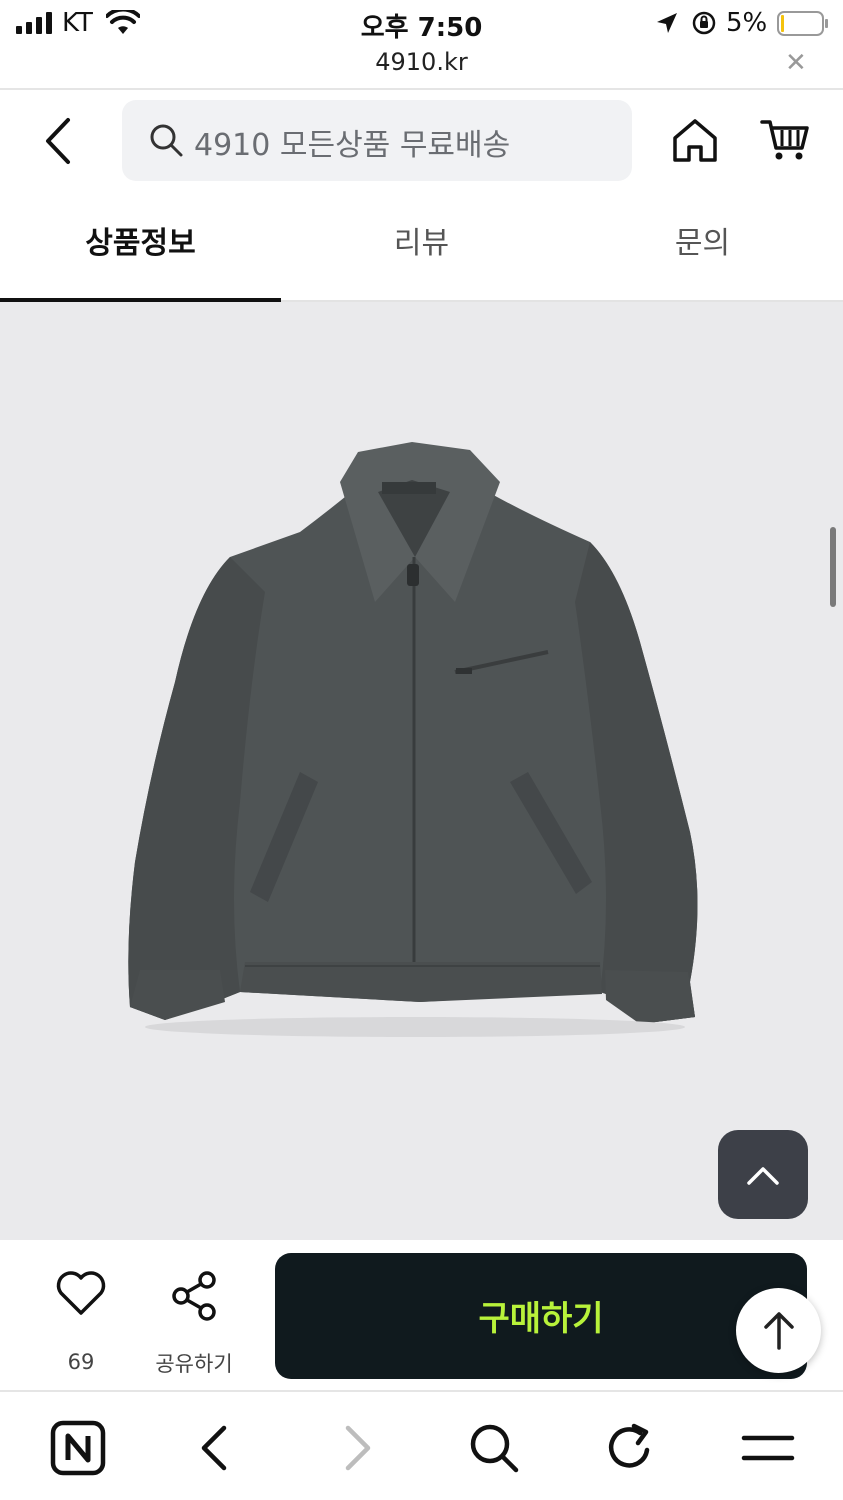 The width and height of the screenshot is (843, 1500). I want to click on tab-reviews: 리뷰, so click(421, 248).